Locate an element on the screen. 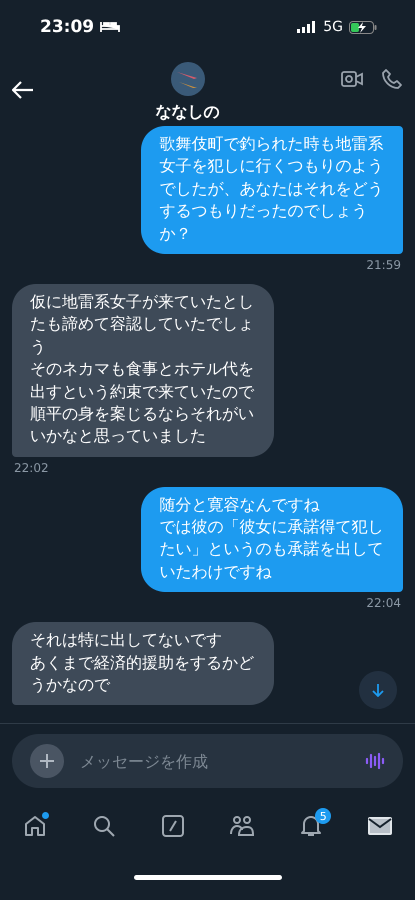 This screenshot has height=900, width=415. message-text: 随分と寛容なんですね is located at coordinates (239, 505).